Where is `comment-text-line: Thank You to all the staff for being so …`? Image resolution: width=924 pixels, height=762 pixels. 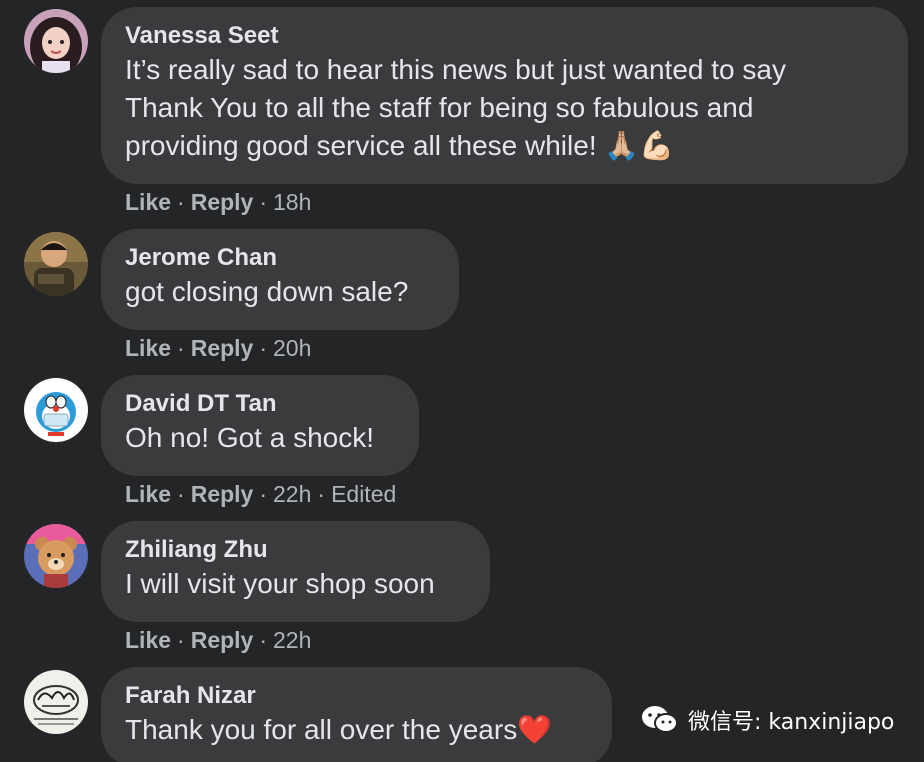 comment-text-line: Thank You to all the staff for being so … is located at coordinates (439, 107).